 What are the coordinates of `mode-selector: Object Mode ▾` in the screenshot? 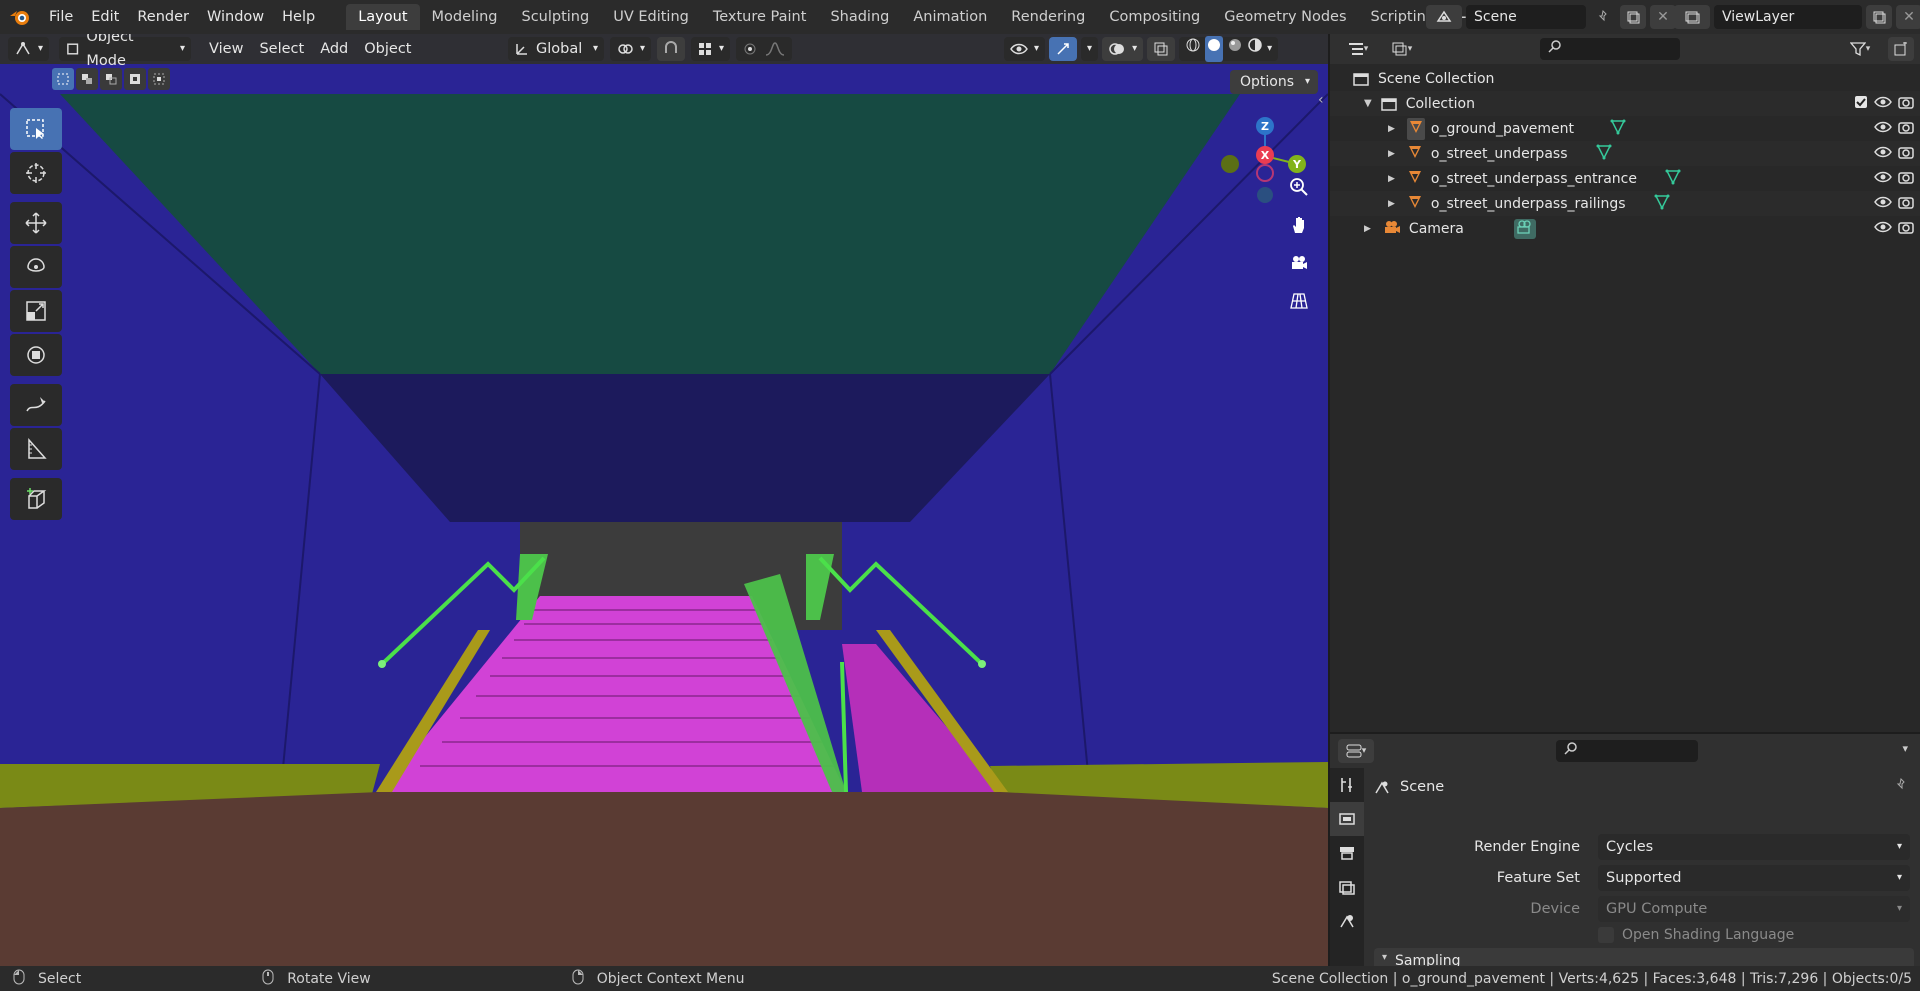 It's located at (125, 51).